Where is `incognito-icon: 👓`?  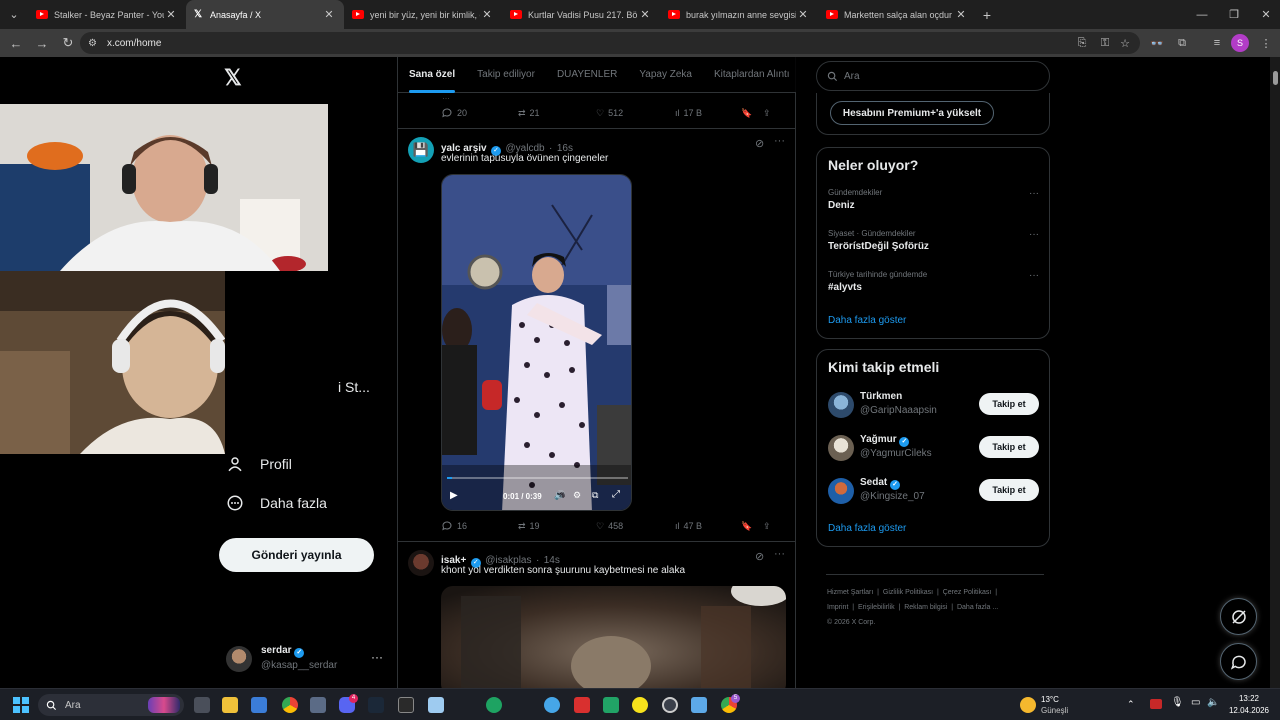
incognito-icon: 👓 is located at coordinates (1157, 43).